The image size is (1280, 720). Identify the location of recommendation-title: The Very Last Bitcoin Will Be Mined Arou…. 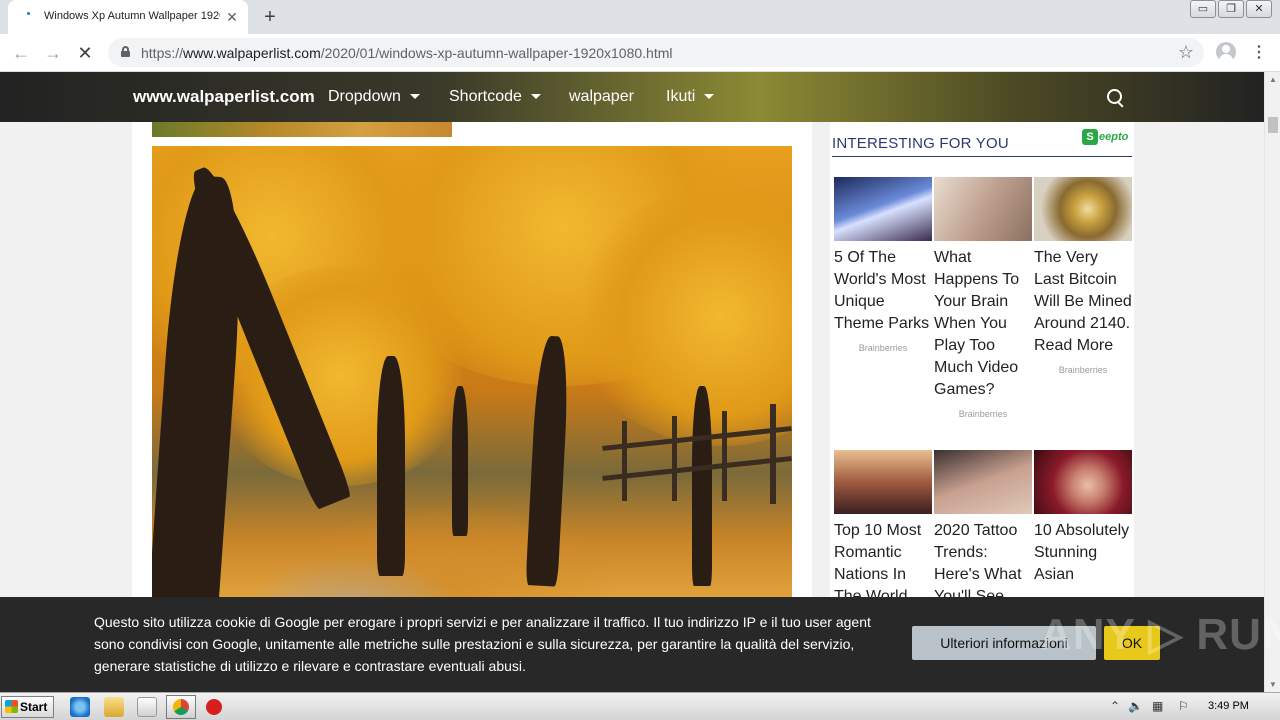
(1083, 302).